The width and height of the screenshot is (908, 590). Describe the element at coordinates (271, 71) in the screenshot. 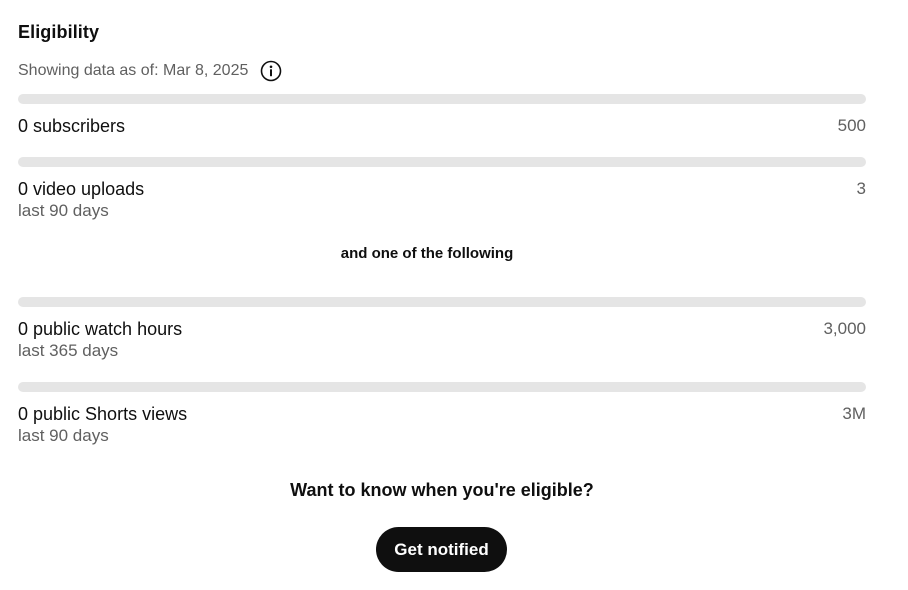

I see `info-icon` at that location.